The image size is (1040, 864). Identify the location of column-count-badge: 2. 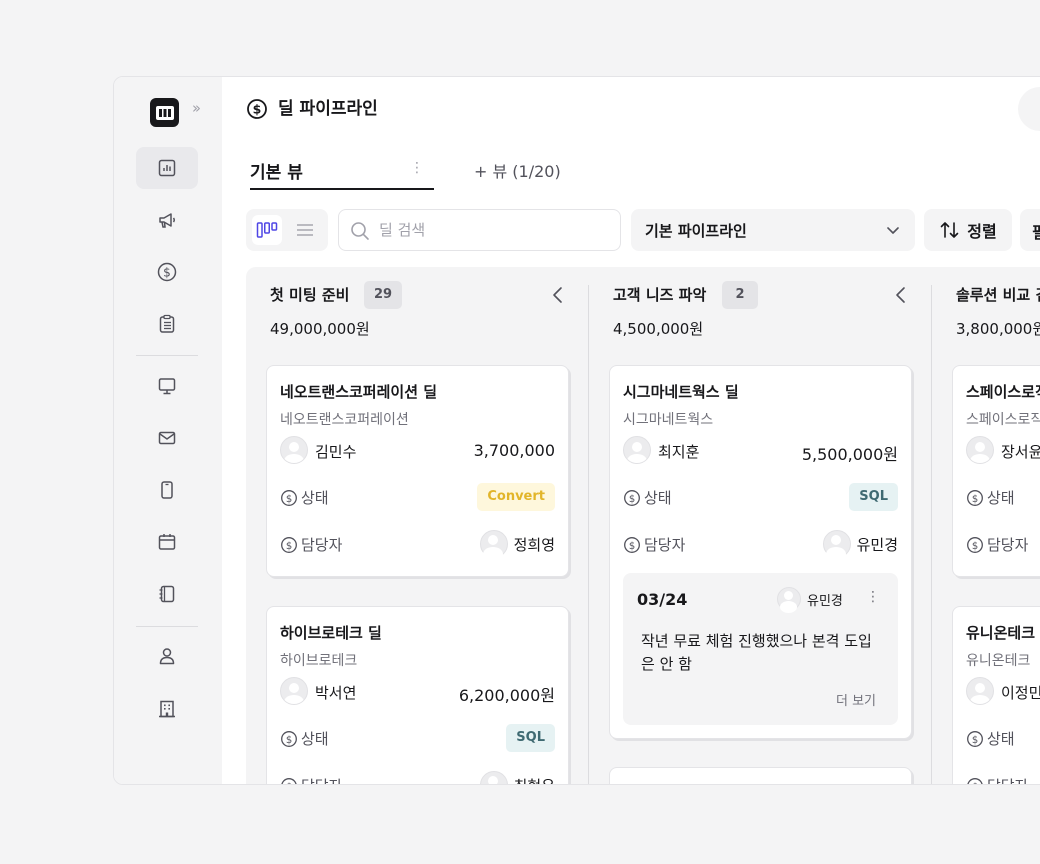
(740, 295).